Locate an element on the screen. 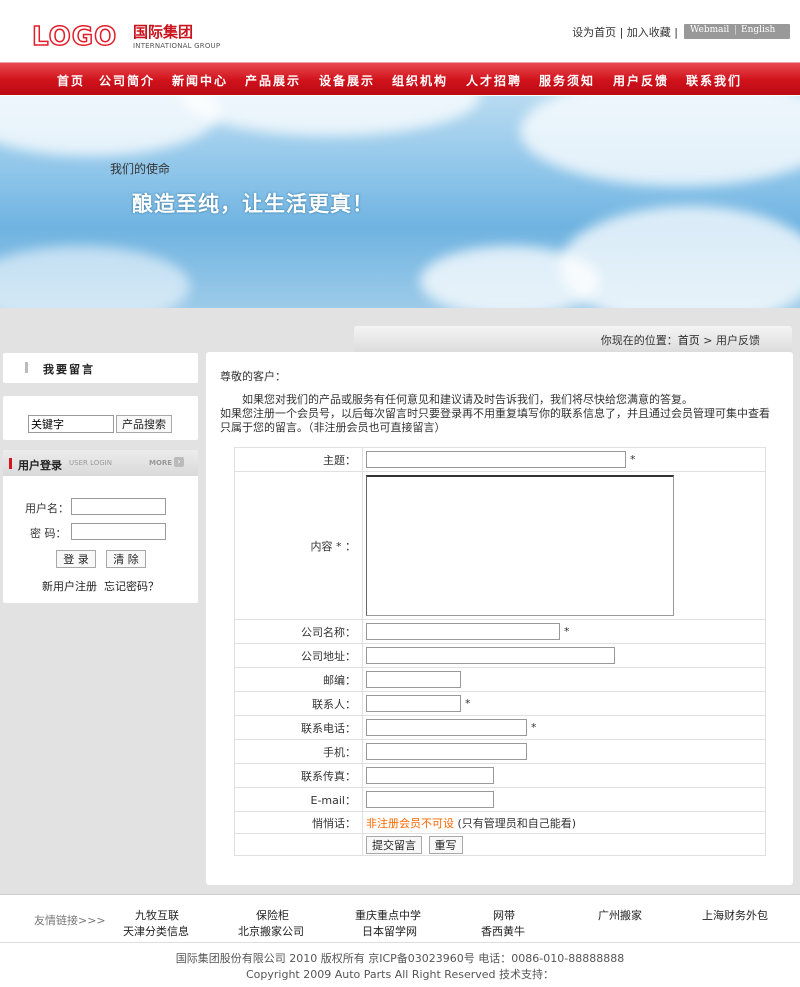 The width and height of the screenshot is (800, 987). friend-link: 重庆重点中学 is located at coordinates (388, 915).